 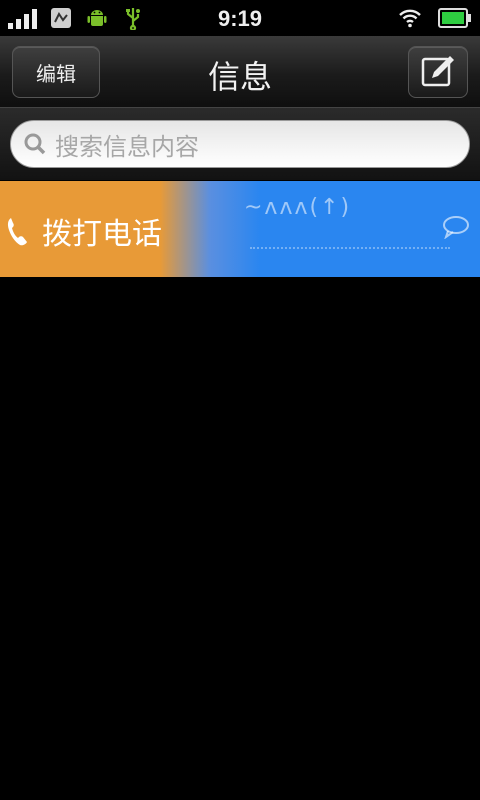 I want to click on search-bar: 搜索信息内容, so click(x=240, y=144).